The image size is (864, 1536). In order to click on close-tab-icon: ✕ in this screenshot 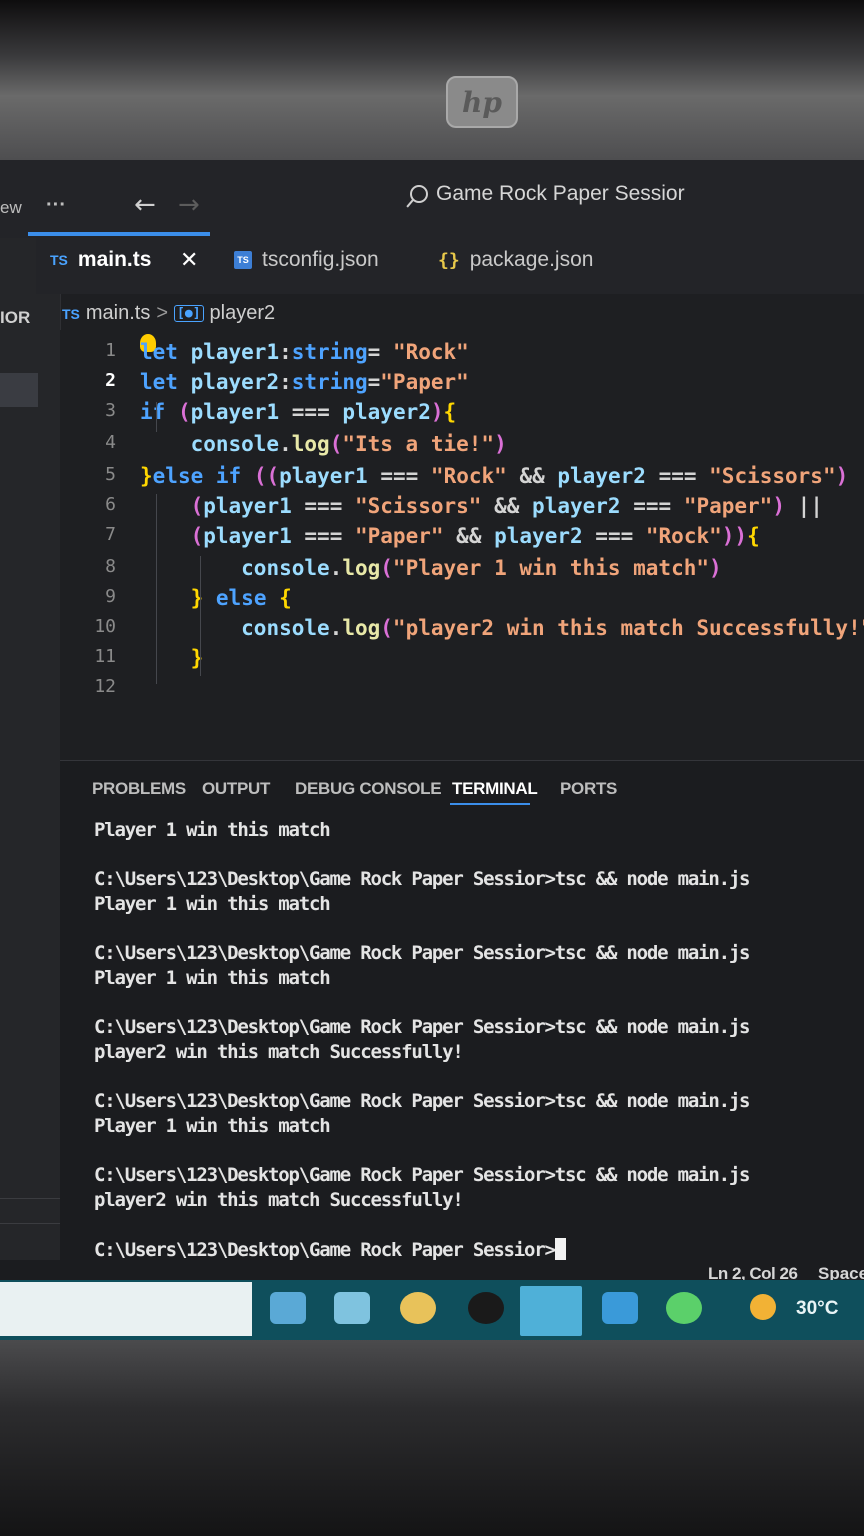, I will do `click(189, 260)`.